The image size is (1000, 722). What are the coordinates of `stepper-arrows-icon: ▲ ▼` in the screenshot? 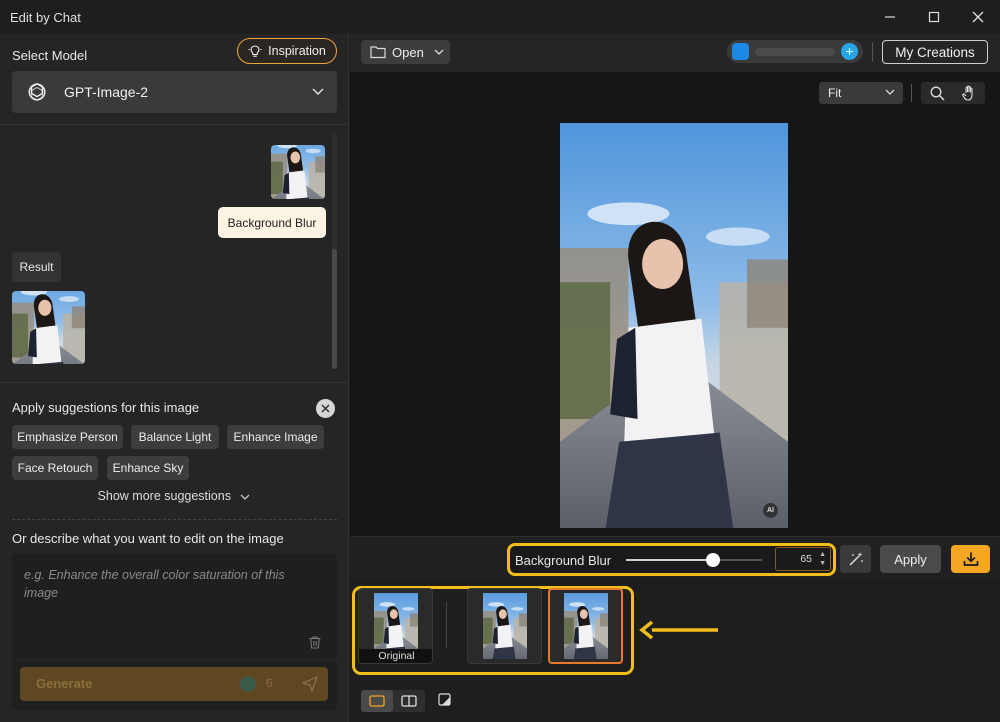 It's located at (822, 559).